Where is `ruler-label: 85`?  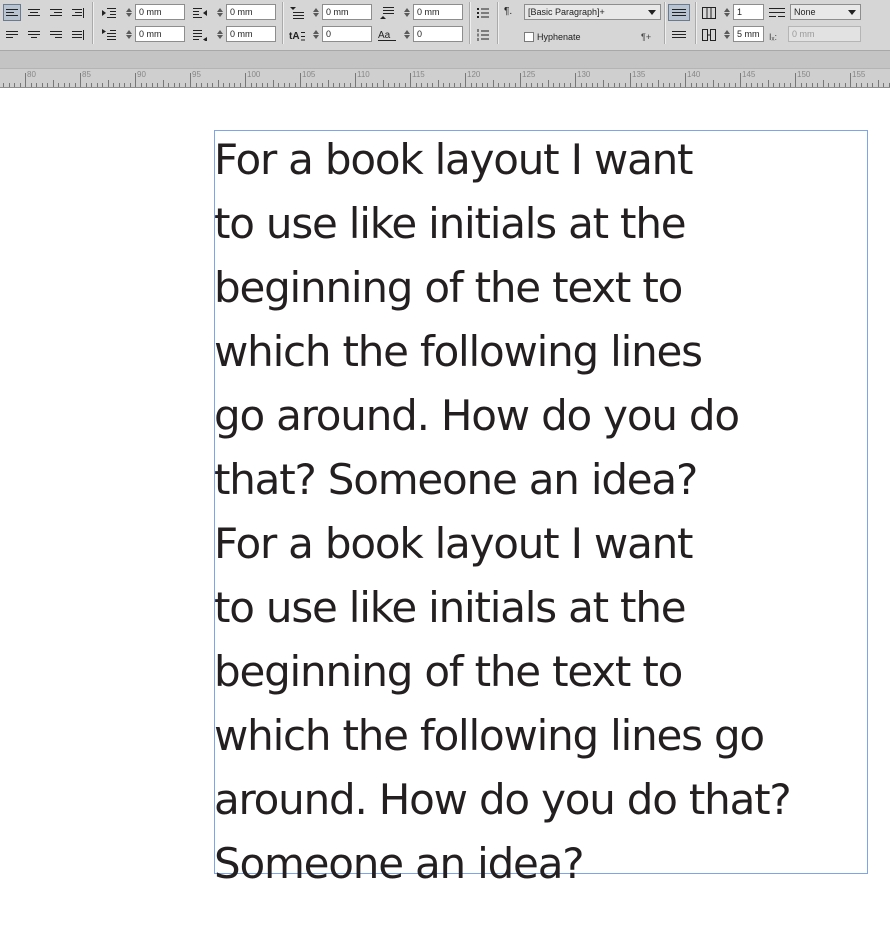 ruler-label: 85 is located at coordinates (86, 74).